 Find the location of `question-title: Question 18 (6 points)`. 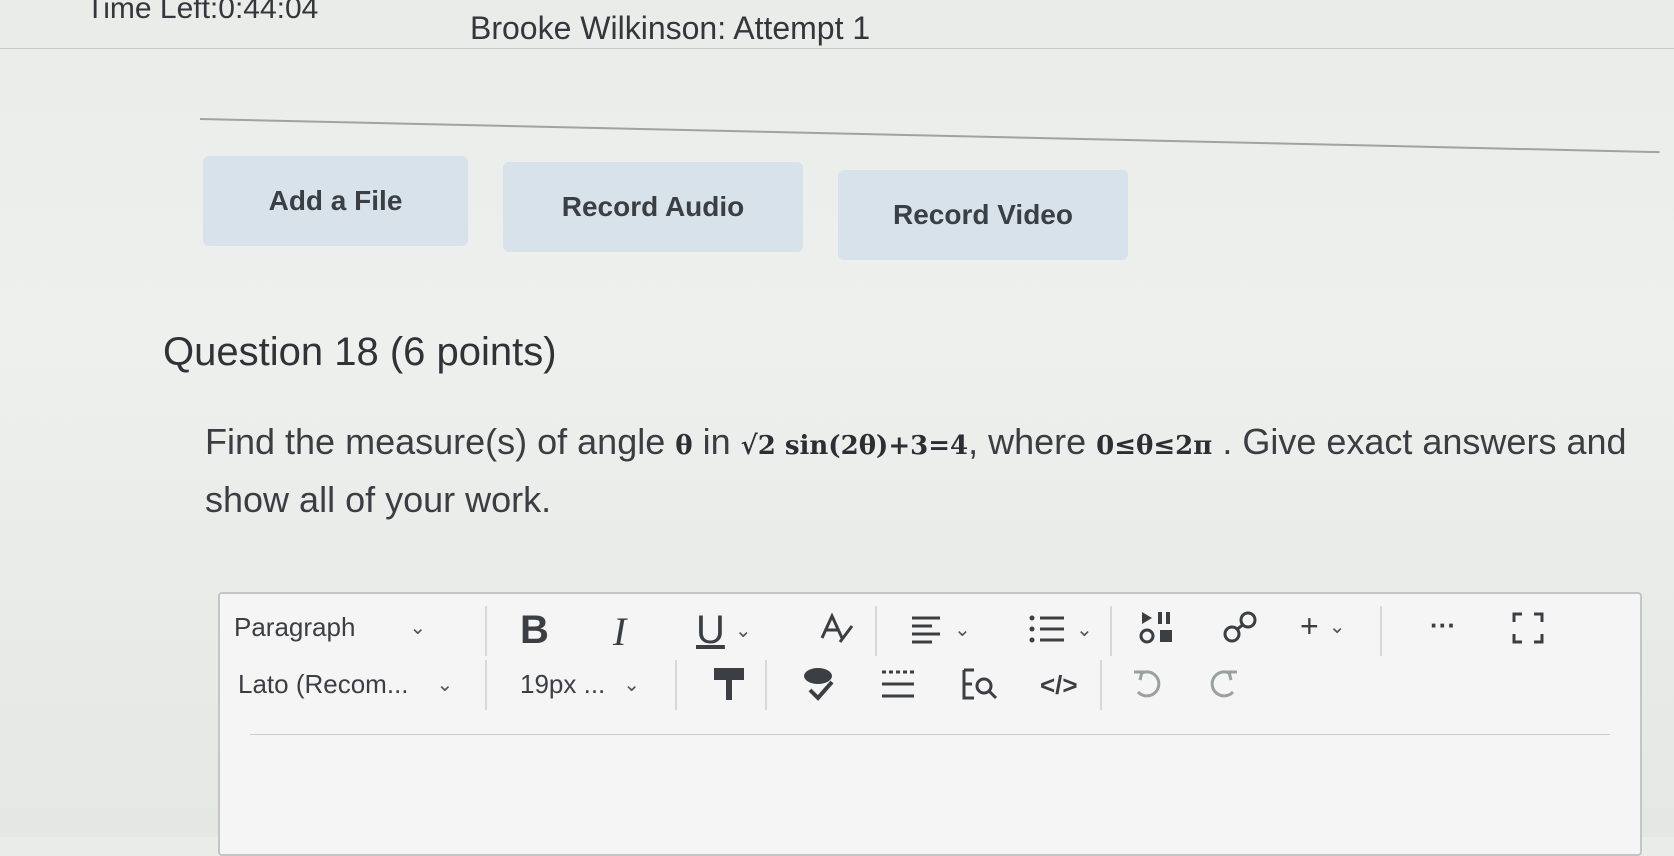

question-title: Question 18 (6 points) is located at coordinates (360, 352).